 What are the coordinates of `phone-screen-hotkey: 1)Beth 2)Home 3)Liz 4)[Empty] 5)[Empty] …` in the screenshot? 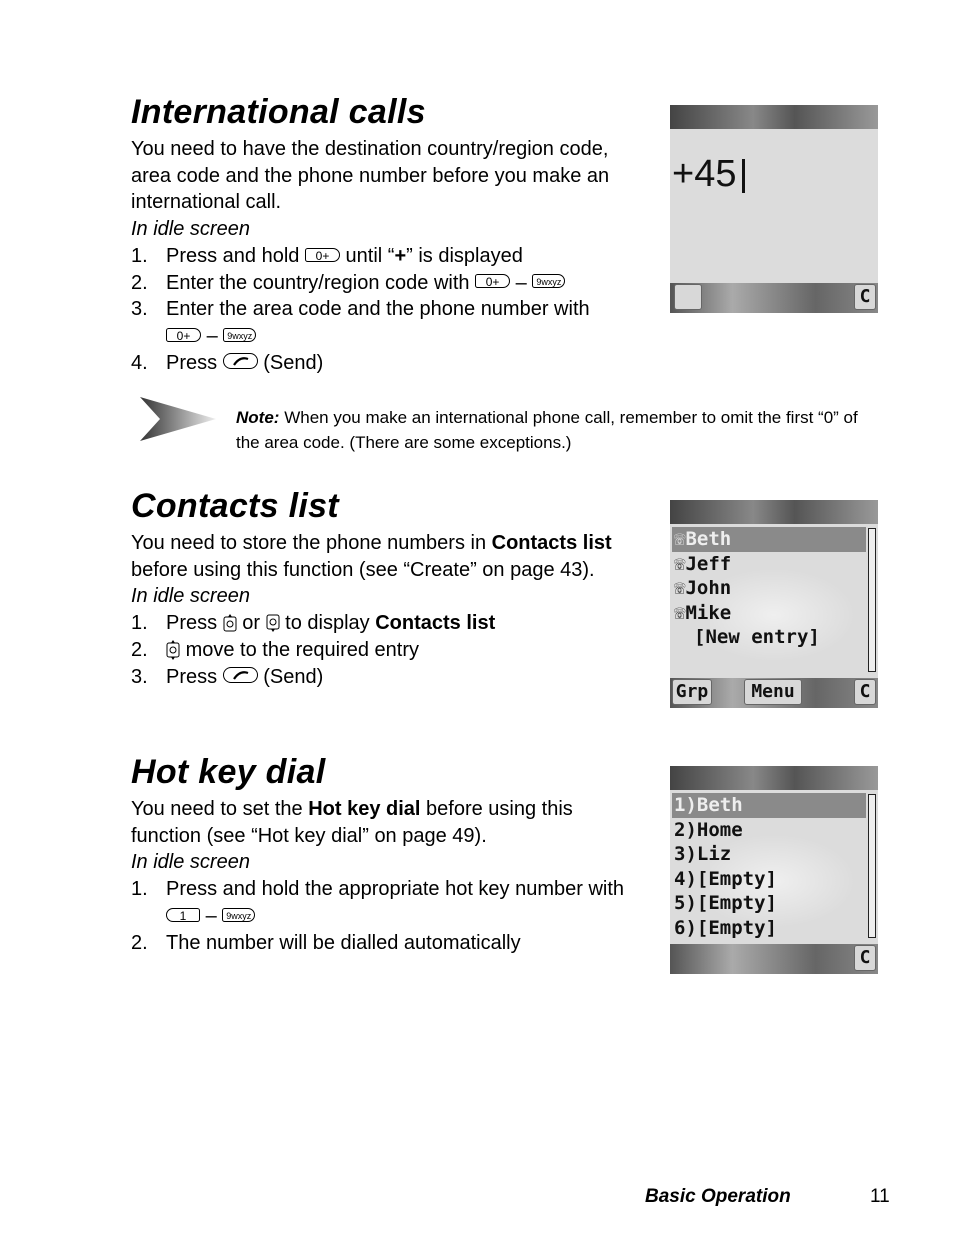 It's located at (774, 870).